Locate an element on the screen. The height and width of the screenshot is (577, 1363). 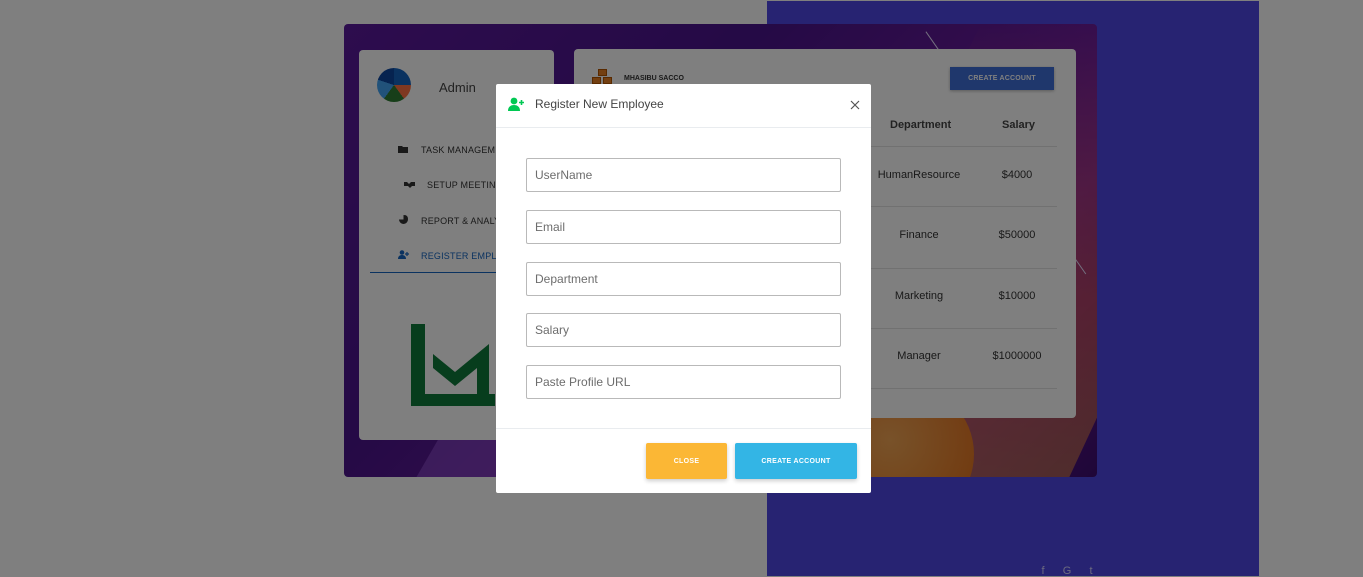
close-button: CLOSE is located at coordinates (686, 461).